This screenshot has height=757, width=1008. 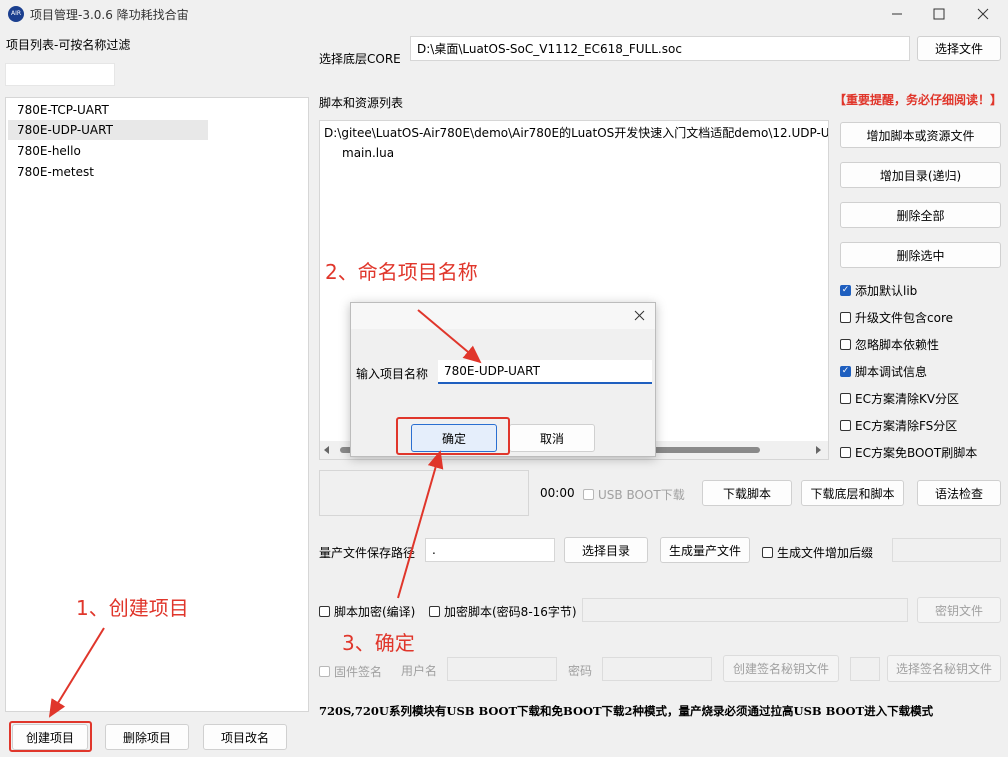 What do you see at coordinates (959, 493) in the screenshot?
I see `syntax-check-button: 语法检查` at bounding box center [959, 493].